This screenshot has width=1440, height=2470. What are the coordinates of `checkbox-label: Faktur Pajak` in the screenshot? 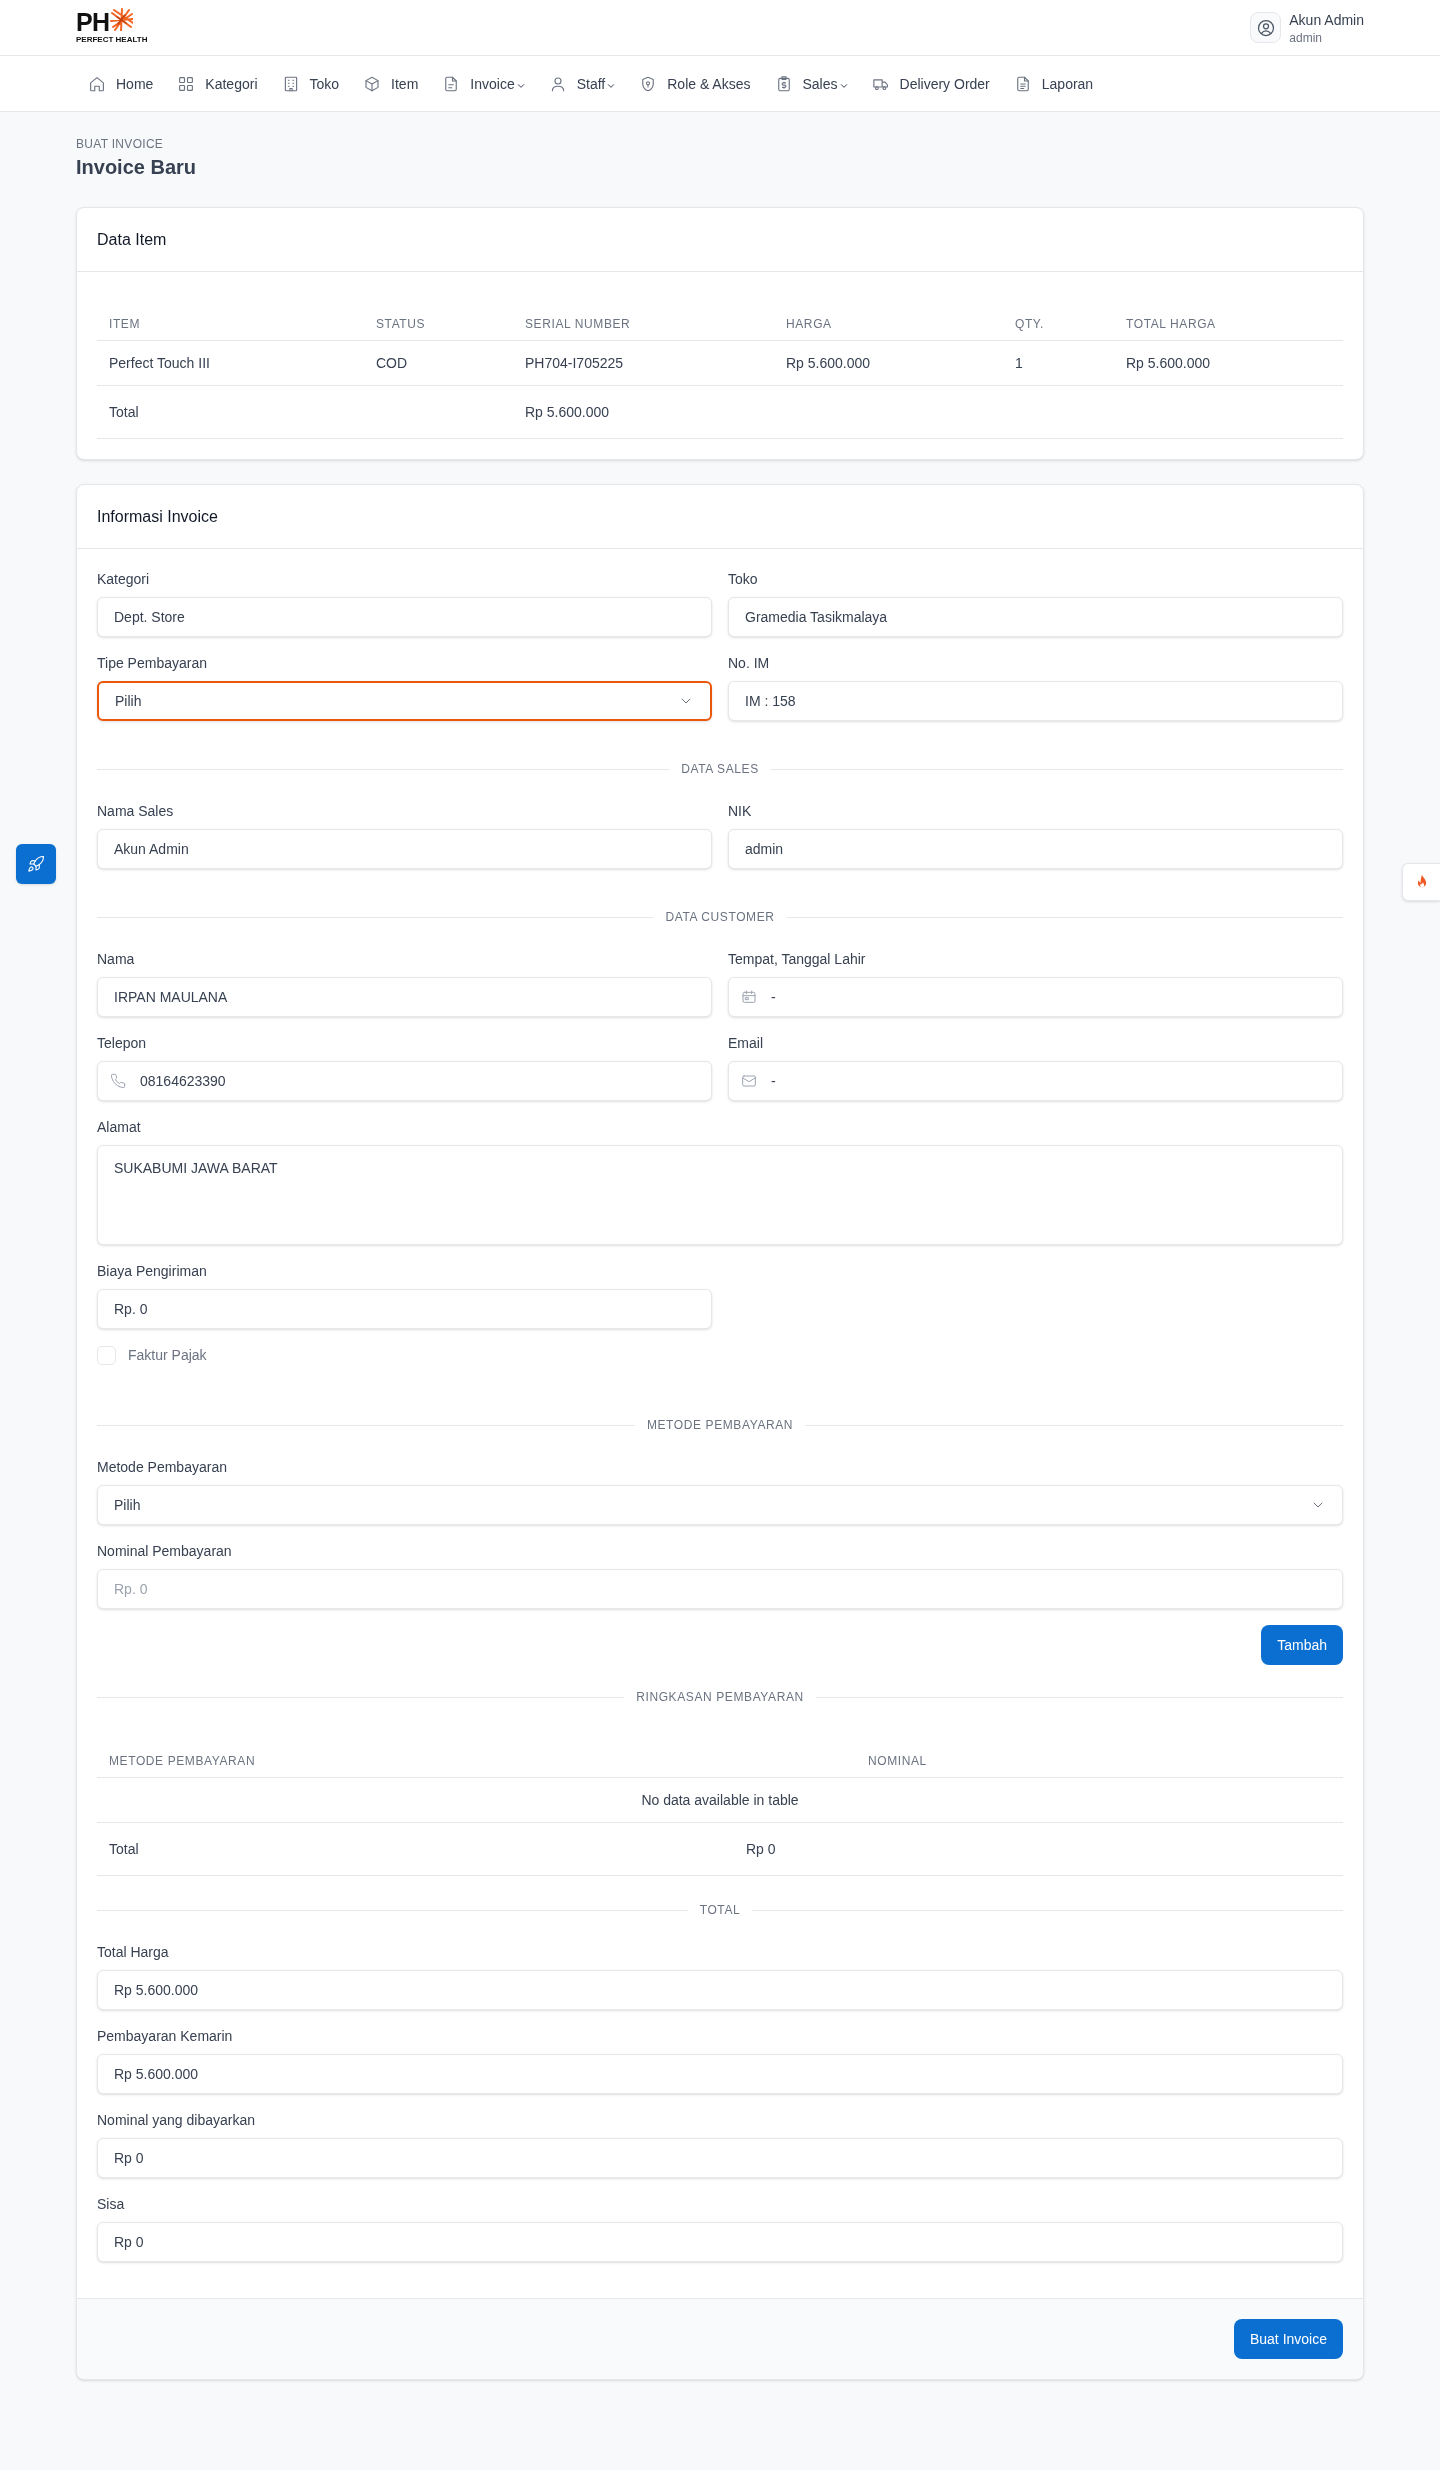 It's located at (167, 1355).